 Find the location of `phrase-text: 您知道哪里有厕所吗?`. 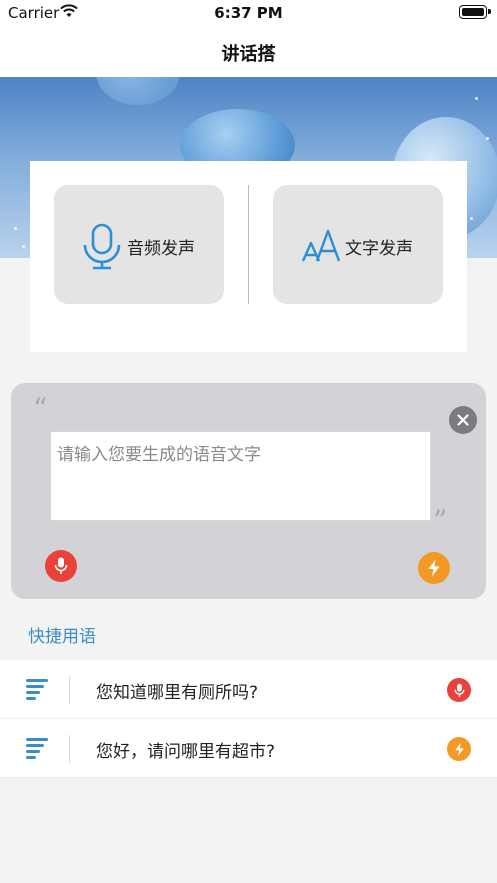

phrase-text: 您知道哪里有厕所吗? is located at coordinates (177, 693).